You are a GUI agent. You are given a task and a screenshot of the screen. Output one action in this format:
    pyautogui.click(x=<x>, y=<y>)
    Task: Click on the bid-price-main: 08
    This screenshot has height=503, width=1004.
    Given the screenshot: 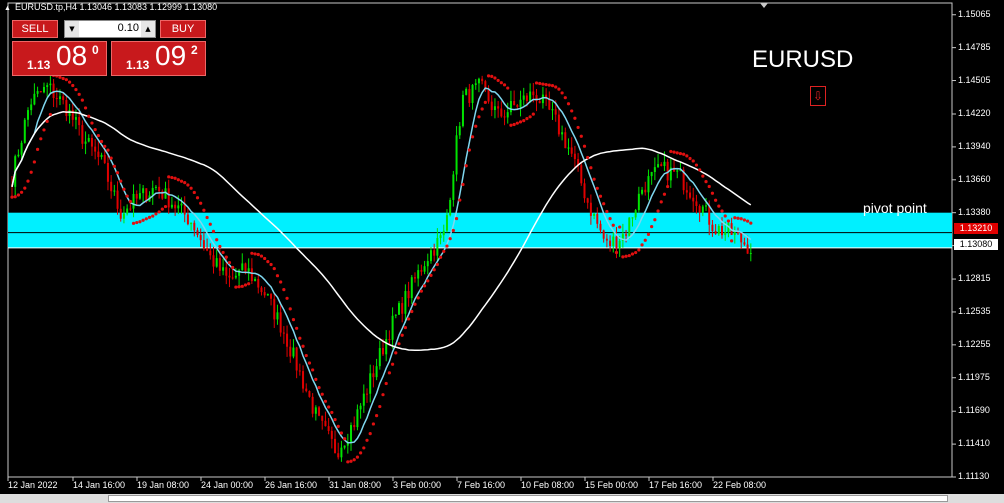 What is the action you would take?
    pyautogui.click(x=72, y=55)
    